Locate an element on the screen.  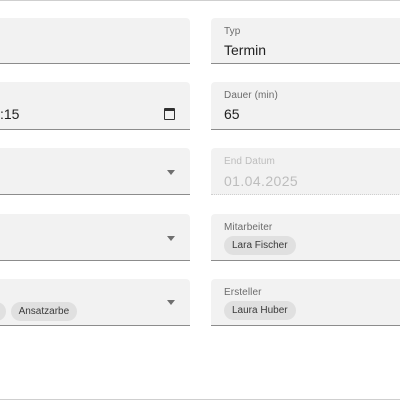
calendar-icon is located at coordinates (169, 114).